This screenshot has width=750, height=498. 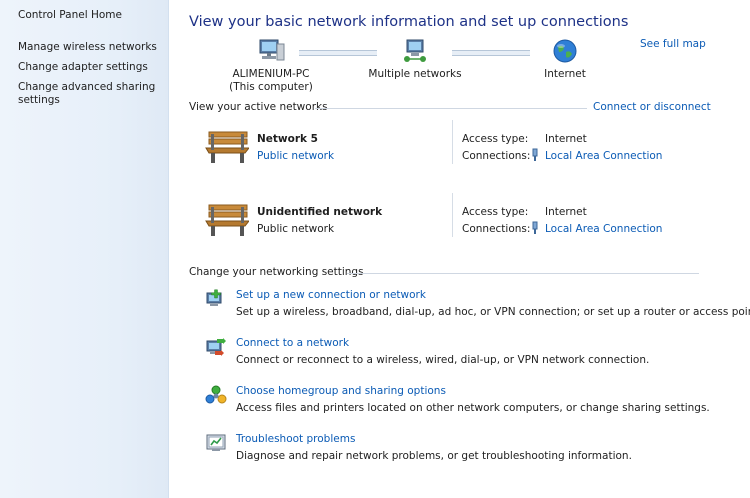 I want to click on homegroup-icon, so click(x=216, y=394).